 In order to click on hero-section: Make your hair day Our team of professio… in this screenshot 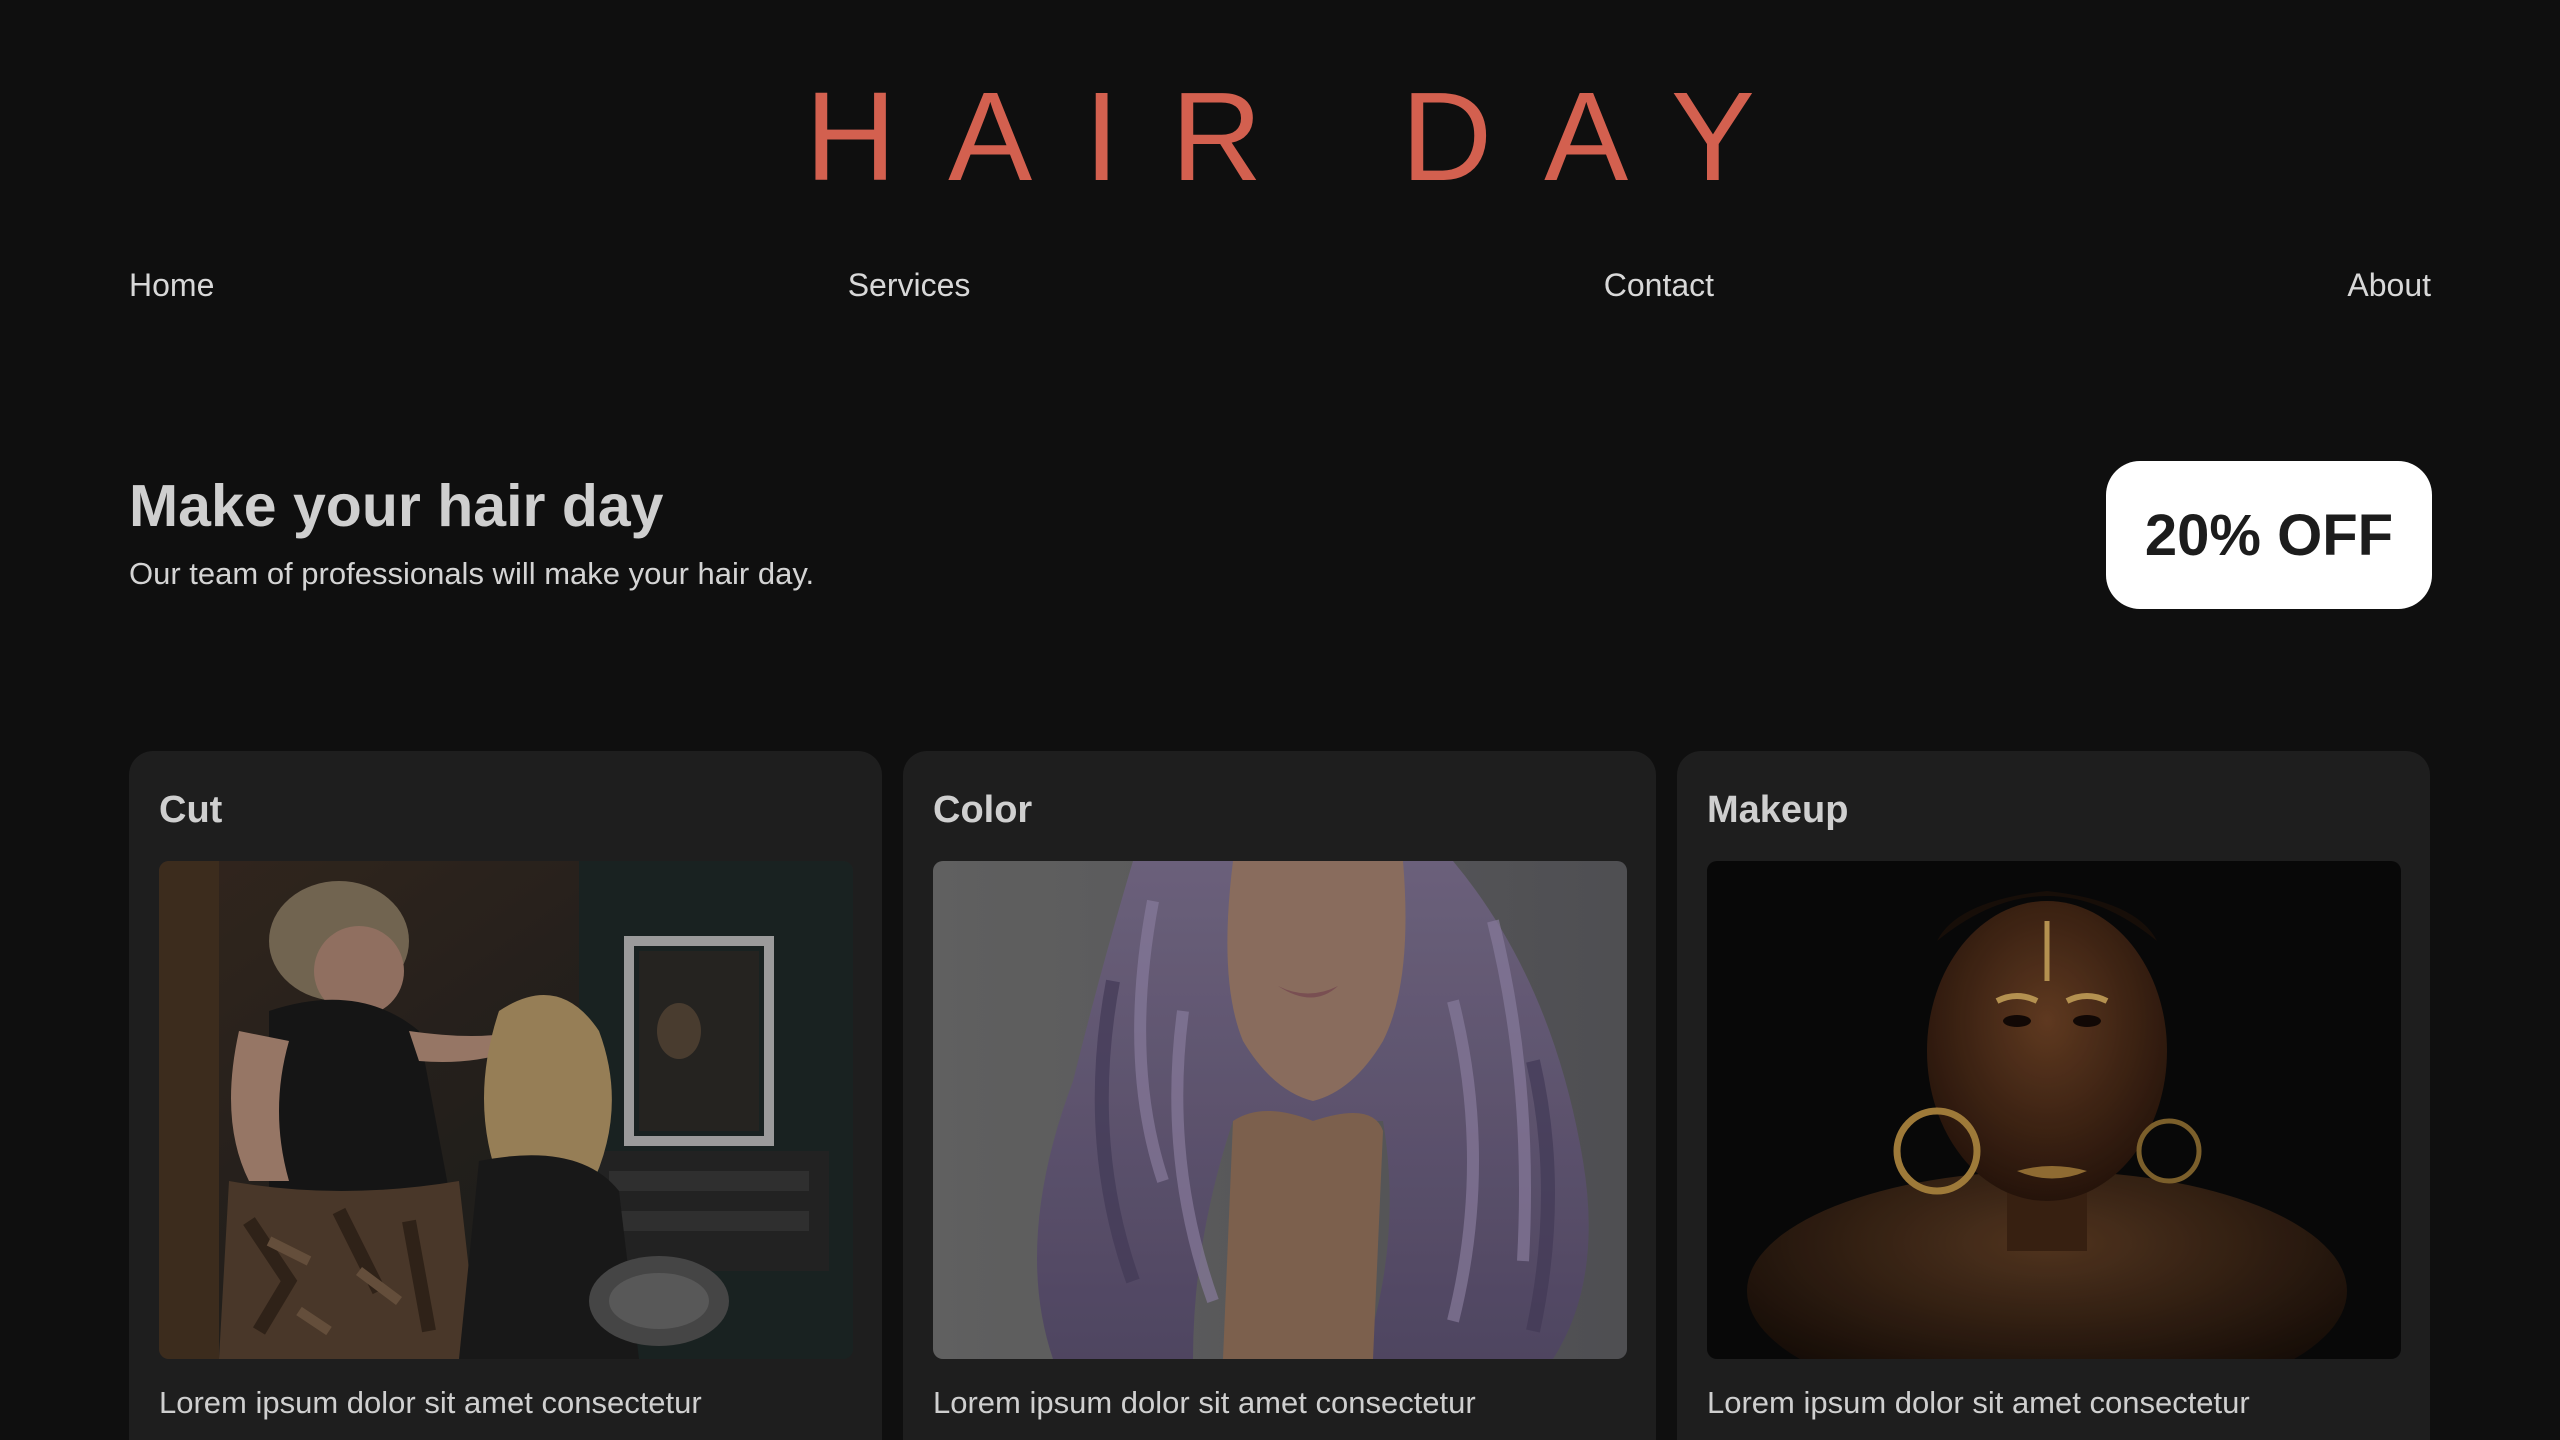, I will do `click(471, 532)`.